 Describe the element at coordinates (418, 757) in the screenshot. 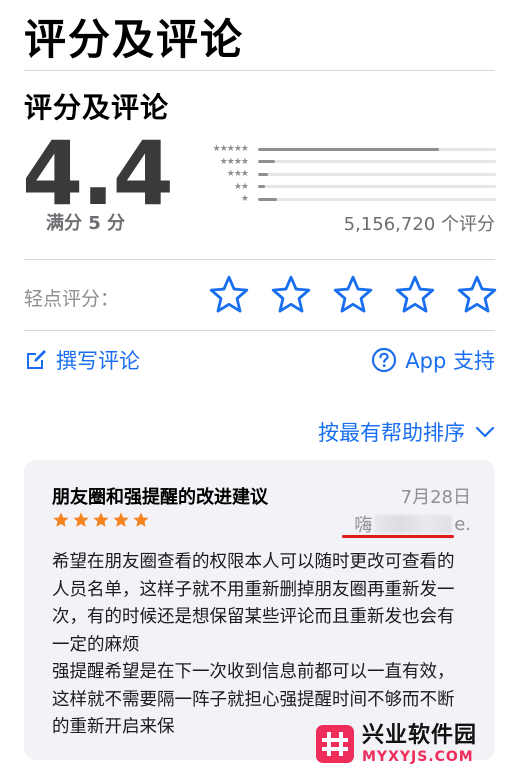

I see `watermark-domain: MYXYJS.COM` at that location.